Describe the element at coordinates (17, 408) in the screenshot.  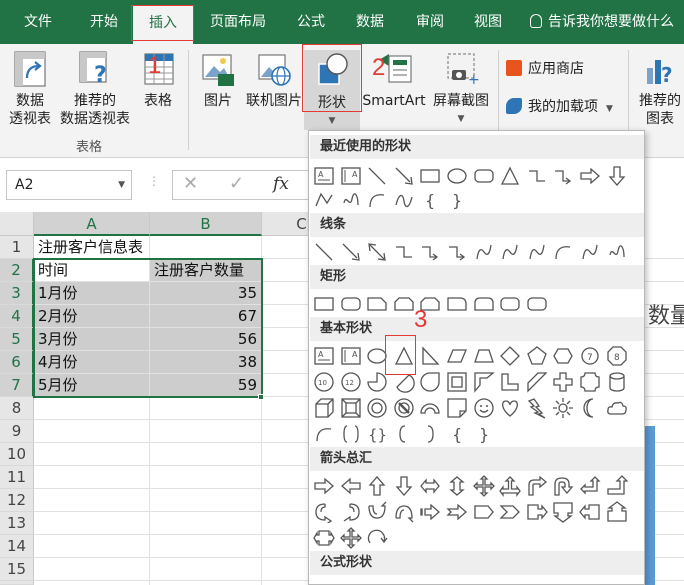
I see `row-header: 8` at that location.